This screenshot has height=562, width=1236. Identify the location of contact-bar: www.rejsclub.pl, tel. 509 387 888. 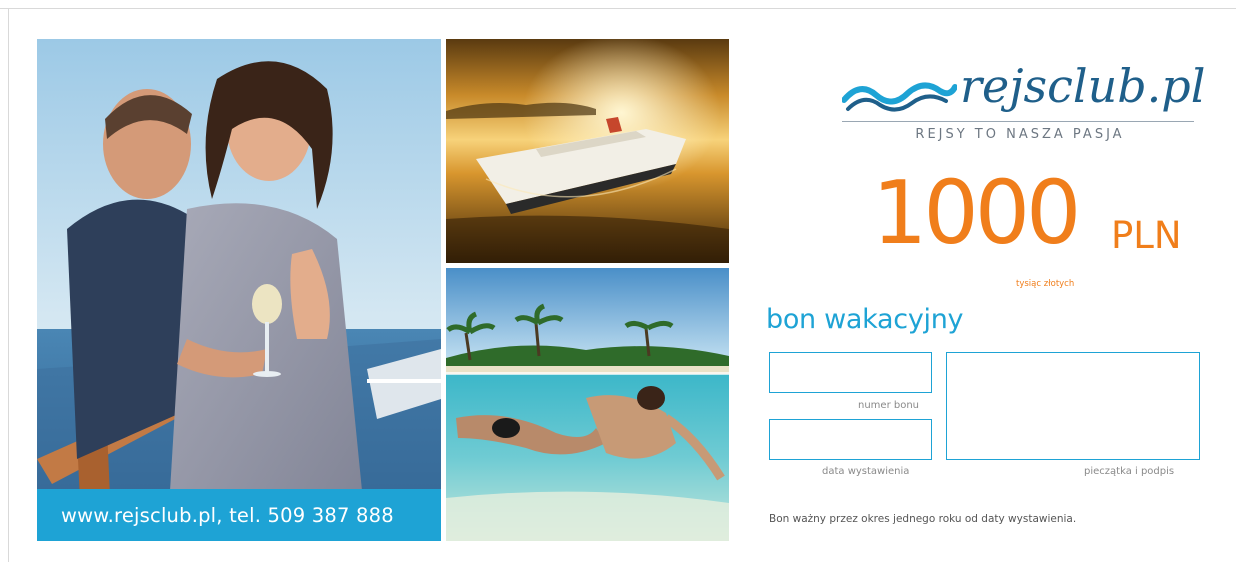
(239, 515).